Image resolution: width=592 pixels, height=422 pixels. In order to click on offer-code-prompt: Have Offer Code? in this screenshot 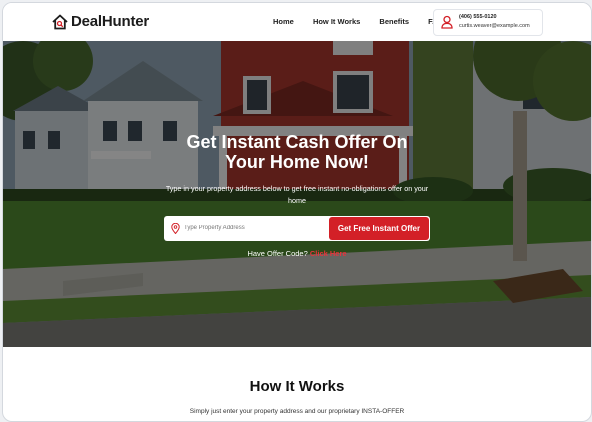, I will do `click(277, 253)`.